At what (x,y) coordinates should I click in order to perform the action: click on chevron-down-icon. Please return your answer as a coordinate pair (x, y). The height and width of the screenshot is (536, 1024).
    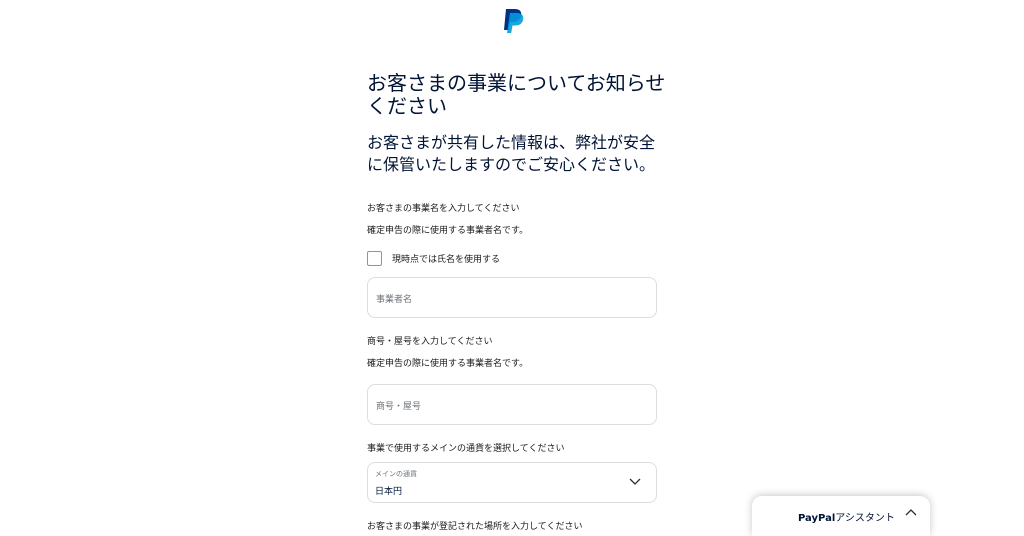
    Looking at the image, I should click on (635, 481).